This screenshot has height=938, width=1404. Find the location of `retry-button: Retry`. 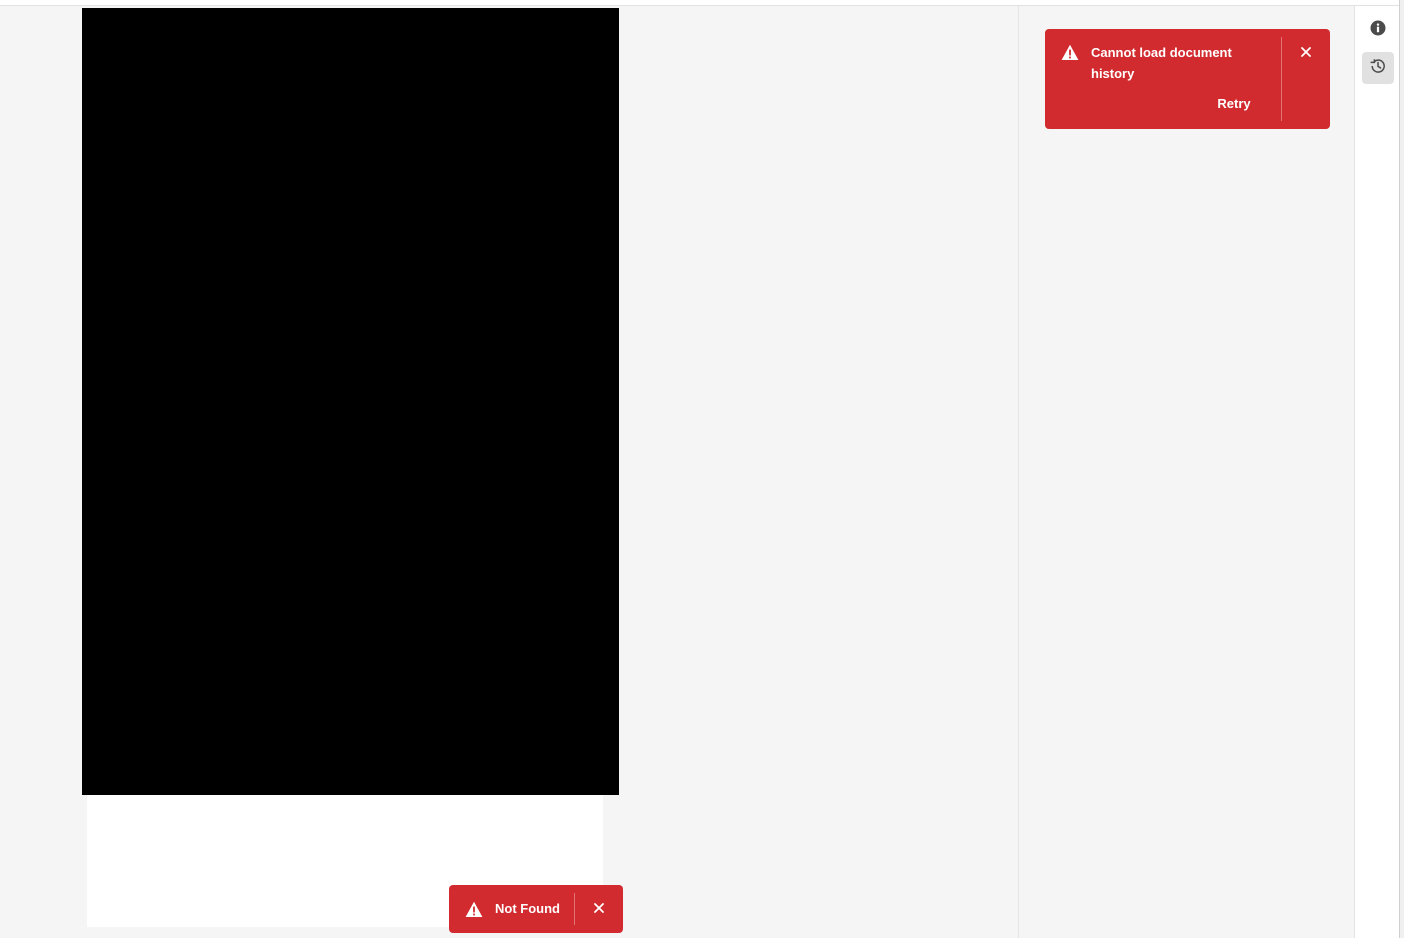

retry-button: Retry is located at coordinates (1234, 104).